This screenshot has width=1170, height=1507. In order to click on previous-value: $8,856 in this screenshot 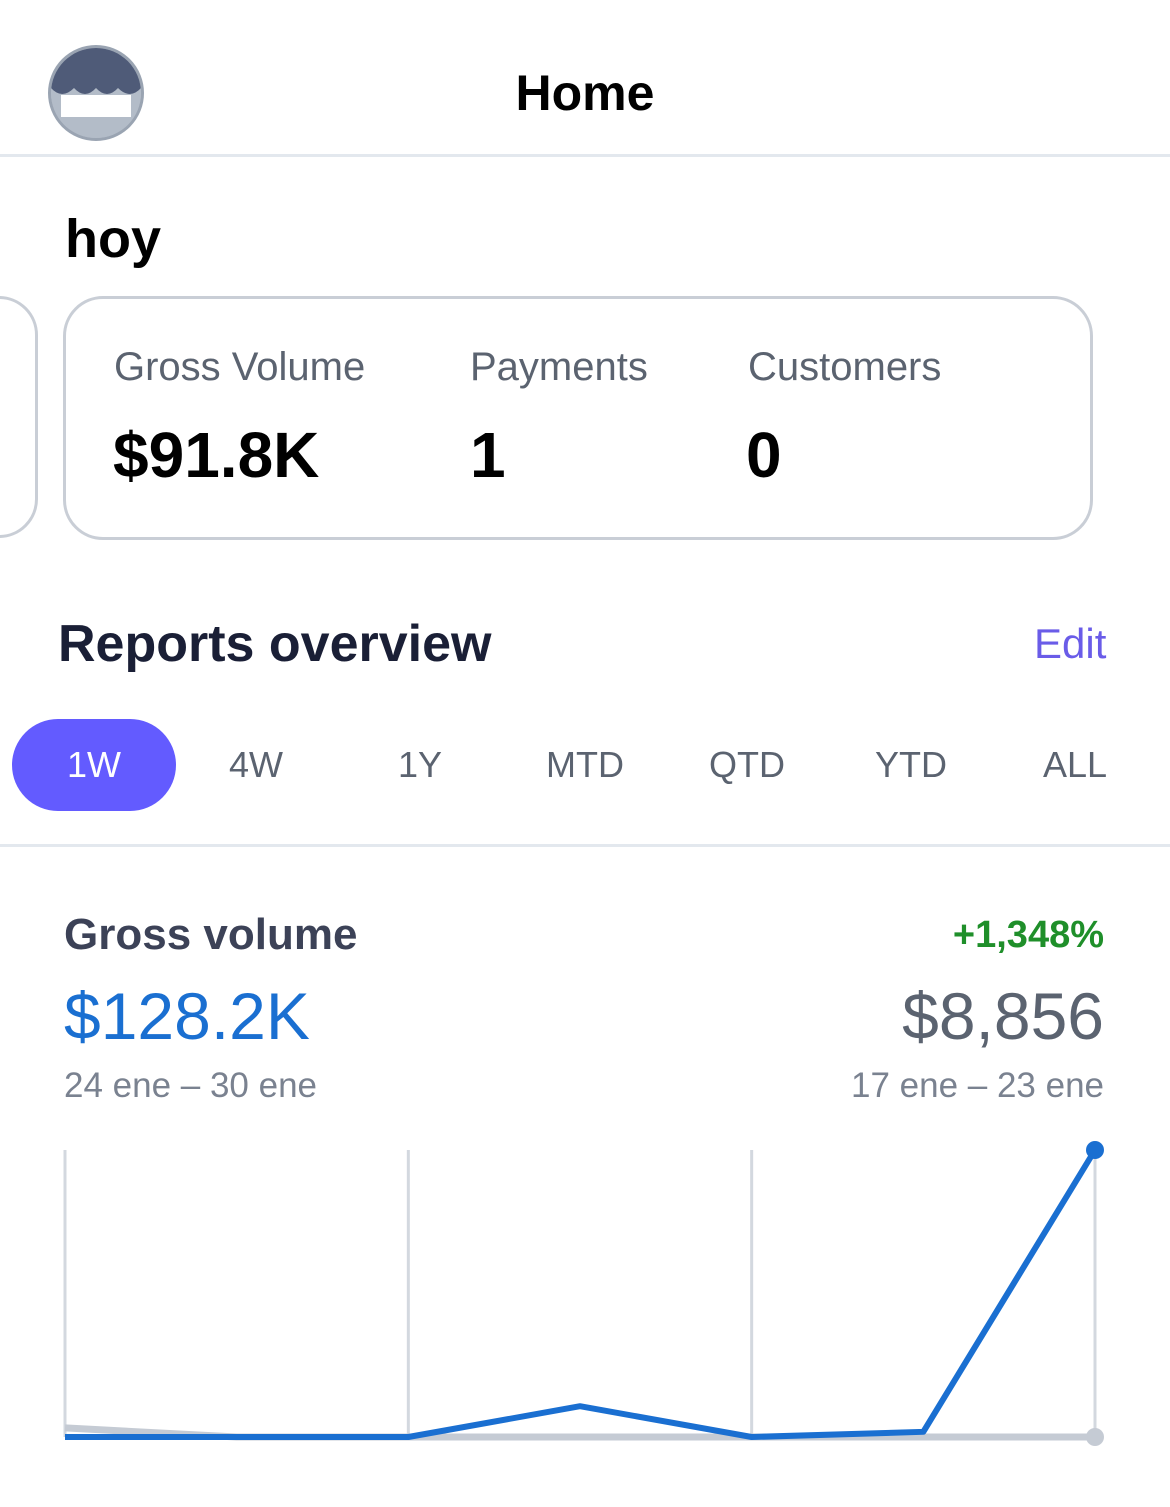, I will do `click(1003, 1016)`.